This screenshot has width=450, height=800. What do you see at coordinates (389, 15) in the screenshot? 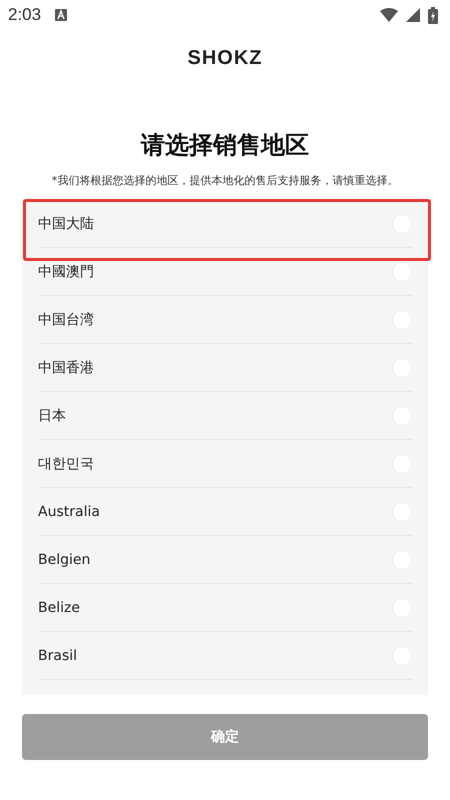
I see `wifi-icon` at bounding box center [389, 15].